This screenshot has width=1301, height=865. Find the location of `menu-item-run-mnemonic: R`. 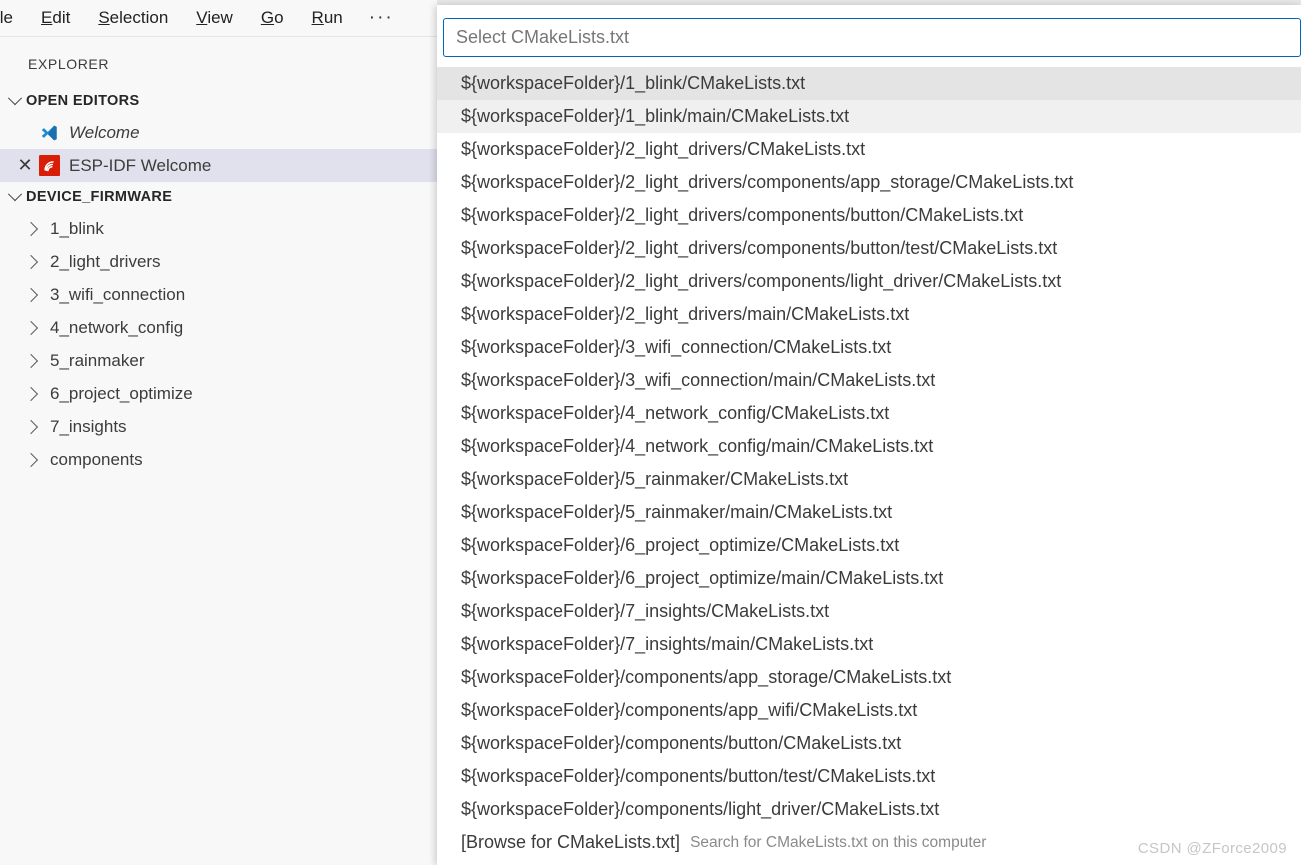

menu-item-run-mnemonic: R is located at coordinates (317, 17).